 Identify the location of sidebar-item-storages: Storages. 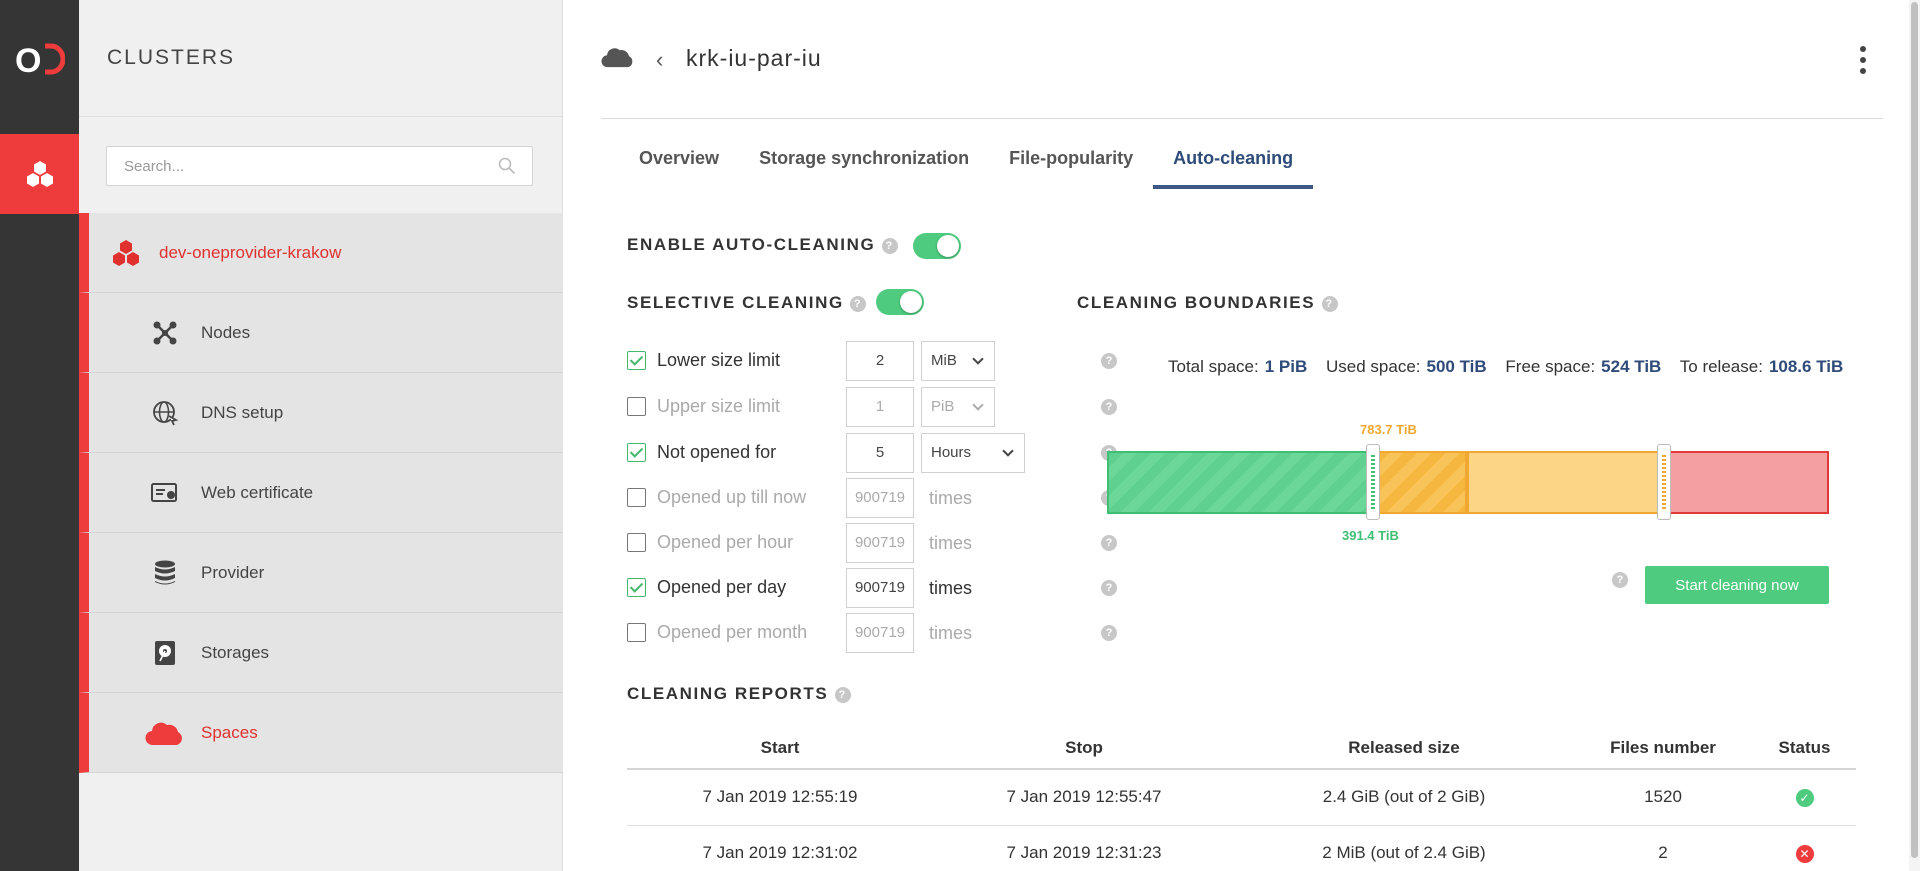
(321, 653).